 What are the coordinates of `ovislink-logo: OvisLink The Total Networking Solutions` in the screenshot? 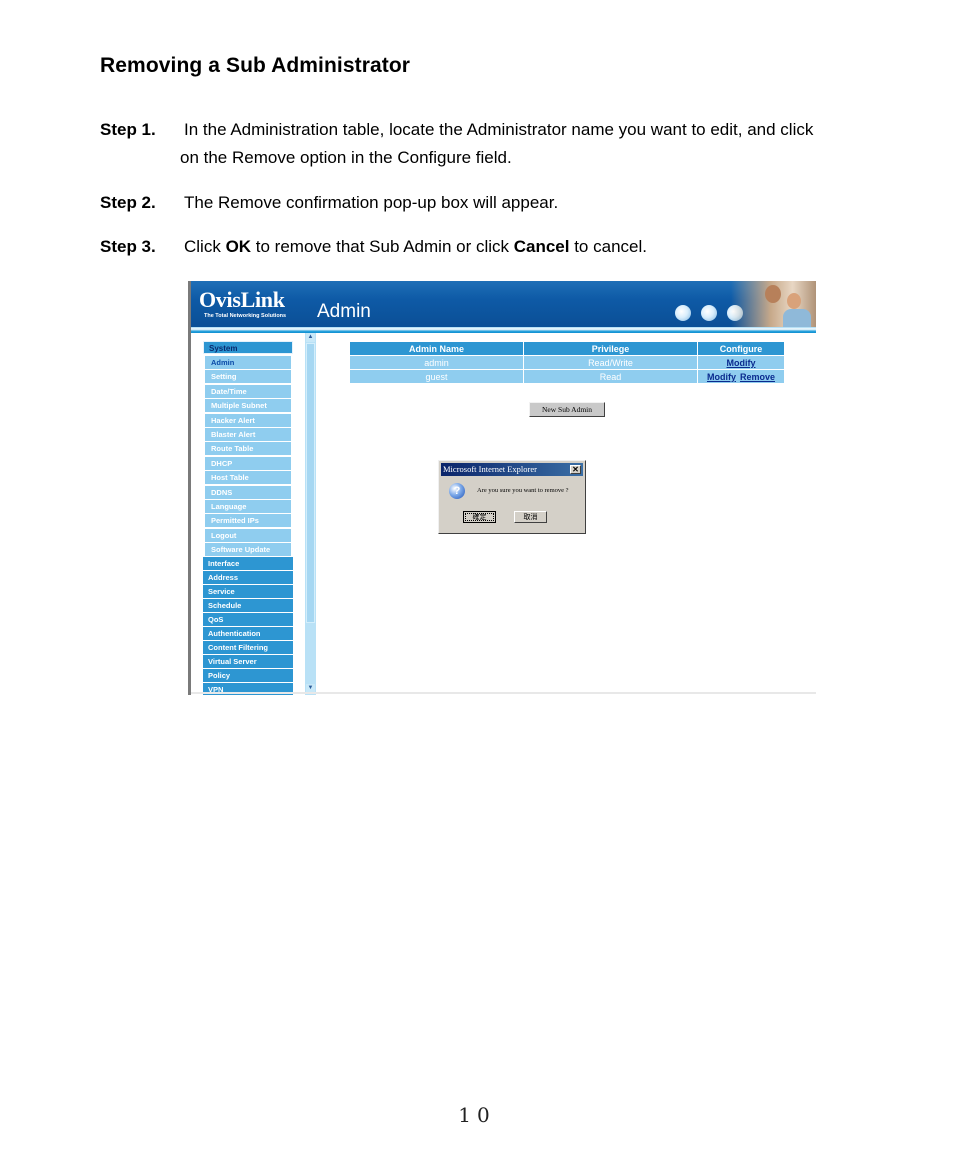 It's located at (254, 305).